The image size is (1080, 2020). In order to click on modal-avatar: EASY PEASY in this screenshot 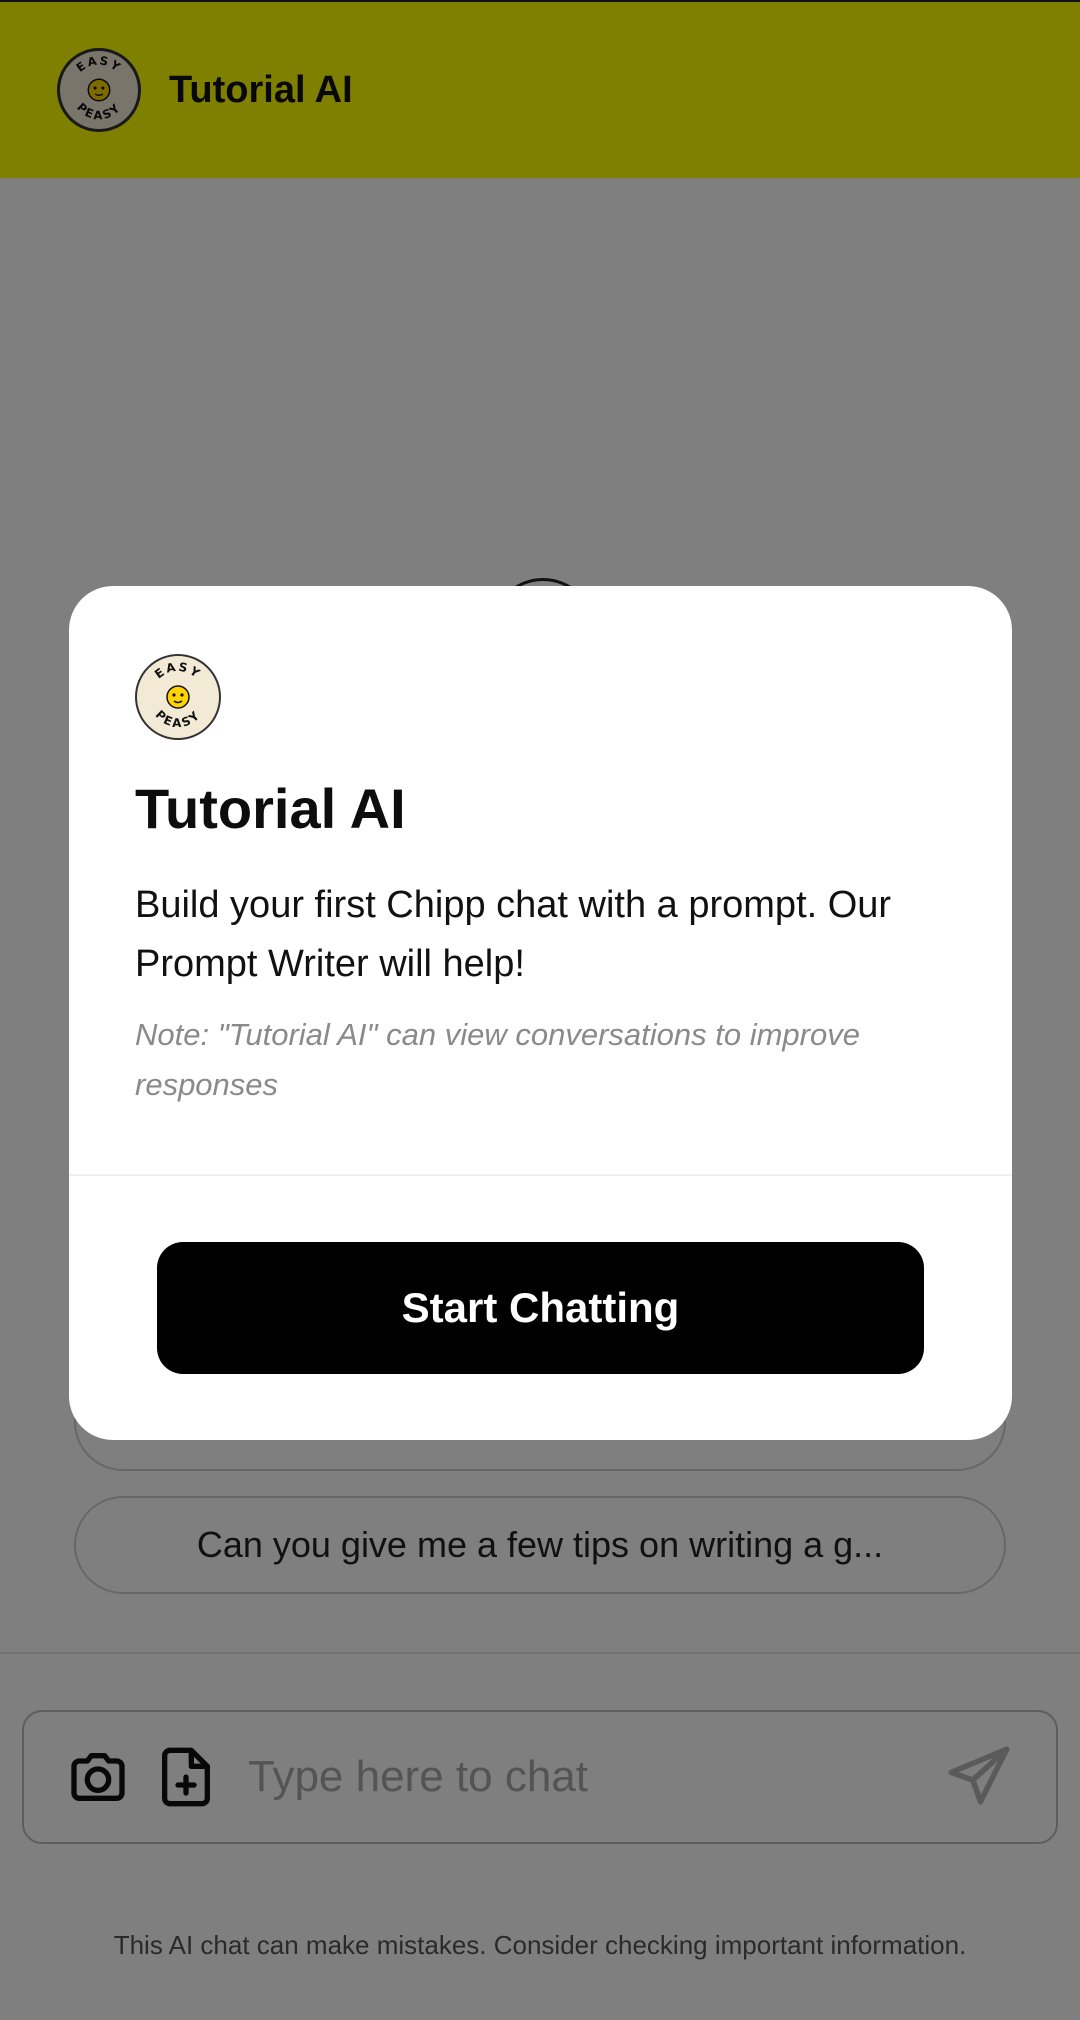, I will do `click(178, 697)`.